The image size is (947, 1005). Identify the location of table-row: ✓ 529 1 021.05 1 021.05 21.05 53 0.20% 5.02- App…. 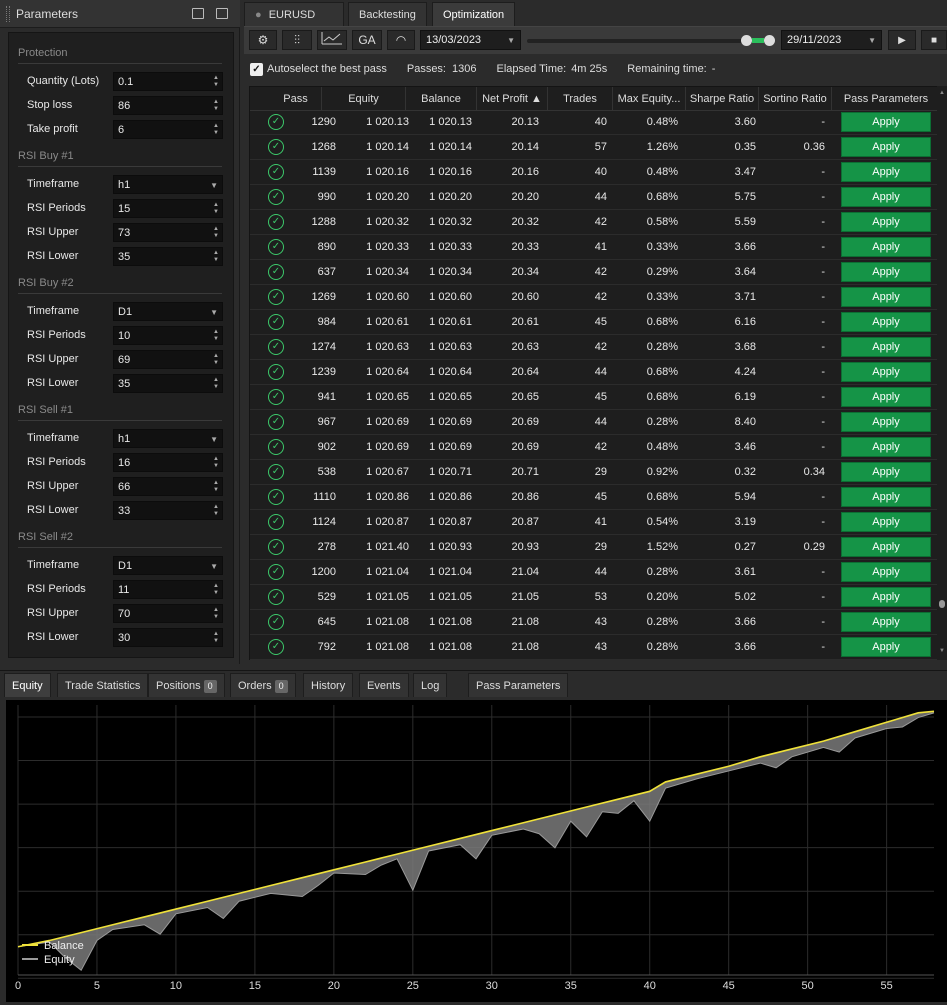
(595, 597).